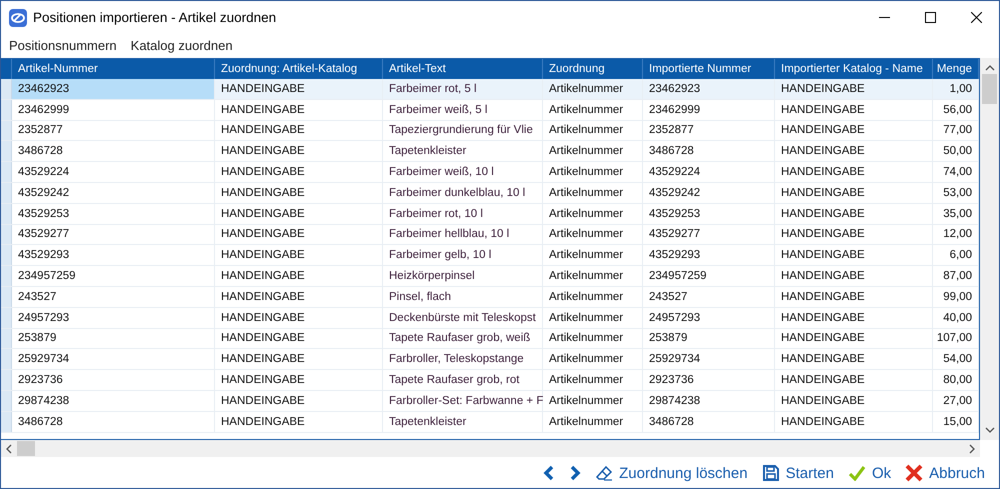 Image resolution: width=1000 pixels, height=489 pixels. What do you see at coordinates (463, 110) in the screenshot?
I see `table-cell: Farbeimer weiß, 5 l` at bounding box center [463, 110].